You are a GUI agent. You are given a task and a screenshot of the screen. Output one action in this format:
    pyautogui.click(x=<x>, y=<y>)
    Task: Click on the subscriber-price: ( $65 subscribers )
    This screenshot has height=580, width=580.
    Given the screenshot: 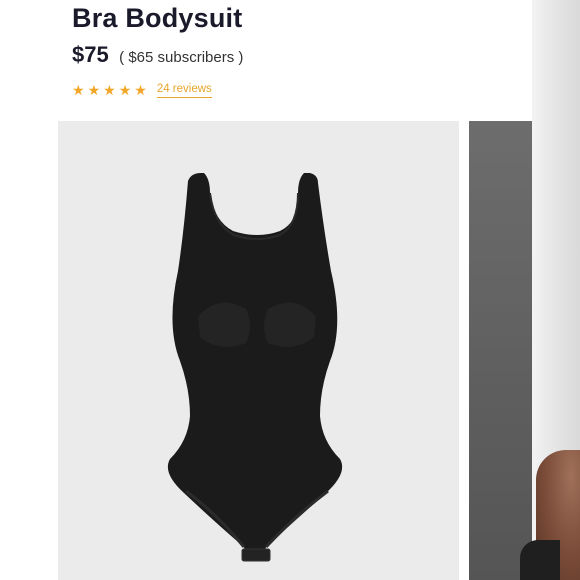 What is the action you would take?
    pyautogui.click(x=181, y=57)
    